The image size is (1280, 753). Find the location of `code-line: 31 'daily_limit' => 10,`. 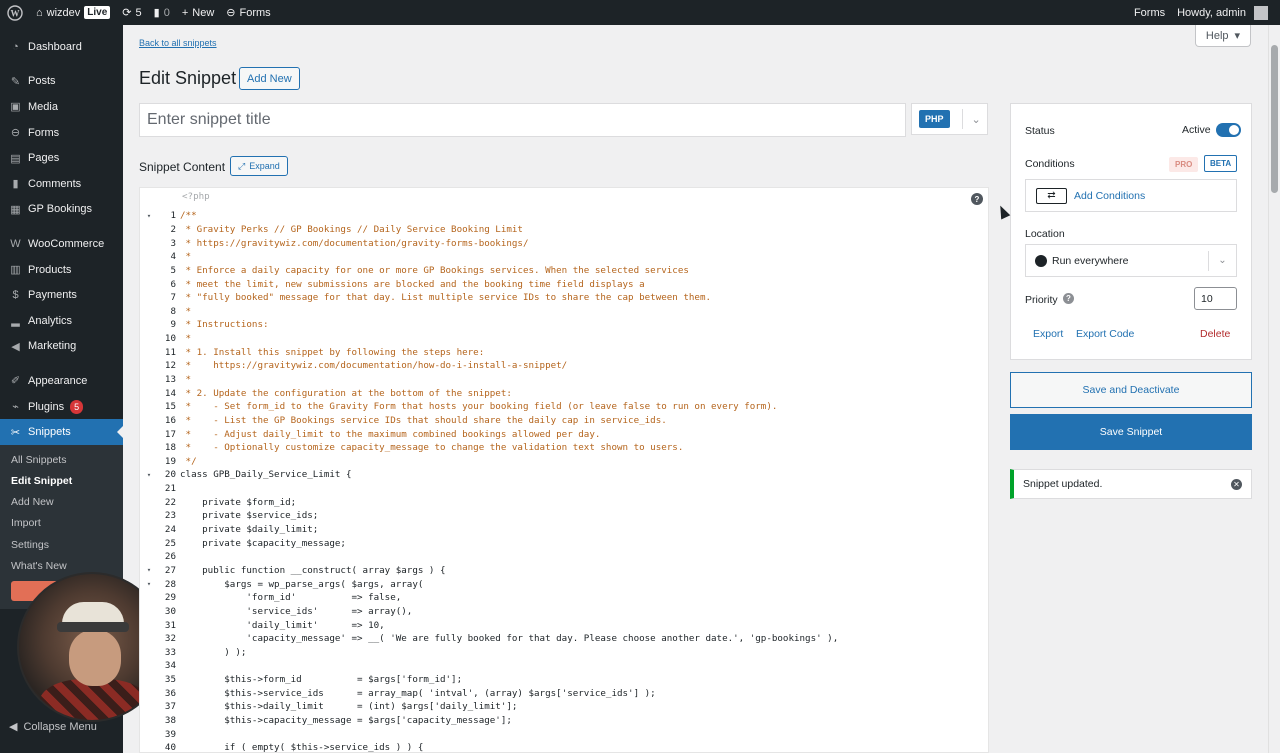

code-line: 31 'daily_limit' => 10, is located at coordinates (564, 625).